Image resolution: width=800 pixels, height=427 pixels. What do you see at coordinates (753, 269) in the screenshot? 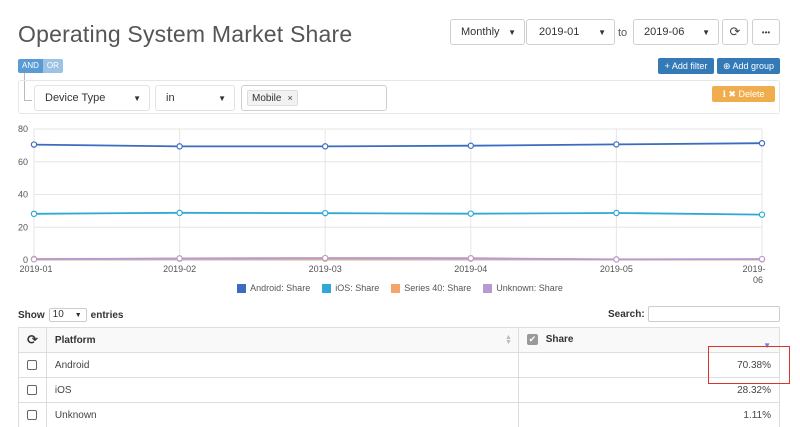
I see `x-tick-label-line: 2019-` at bounding box center [753, 269].